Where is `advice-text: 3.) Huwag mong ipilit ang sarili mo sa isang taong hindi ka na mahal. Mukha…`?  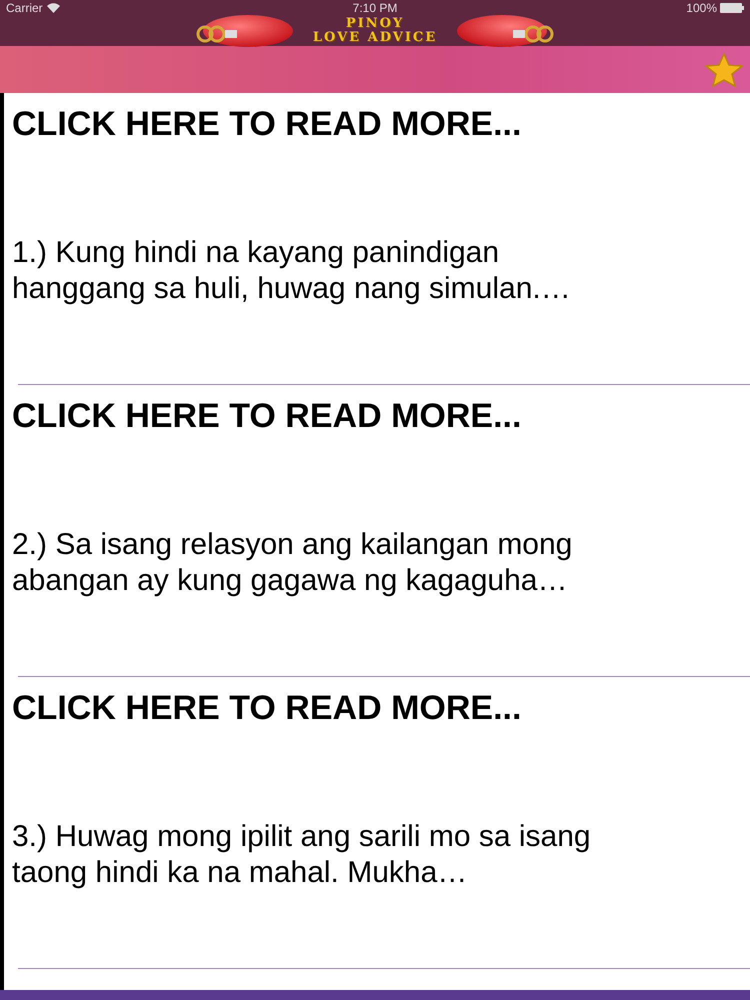 advice-text: 3.) Huwag mong ipilit ang sarili mo sa isang taong hindi ka na mahal. Mukha… is located at coordinates (302, 855).